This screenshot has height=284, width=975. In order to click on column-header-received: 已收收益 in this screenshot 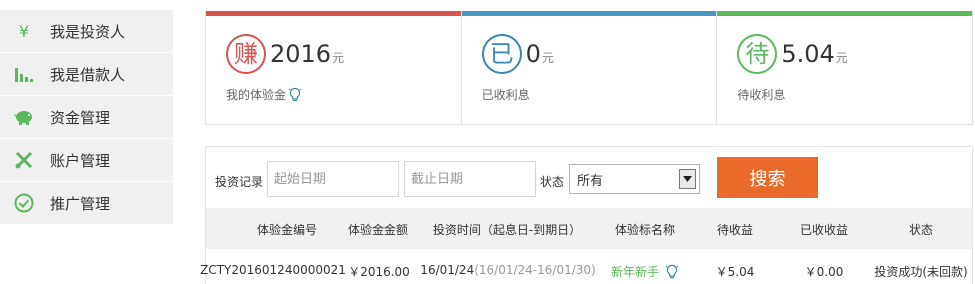, I will do `click(824, 230)`.